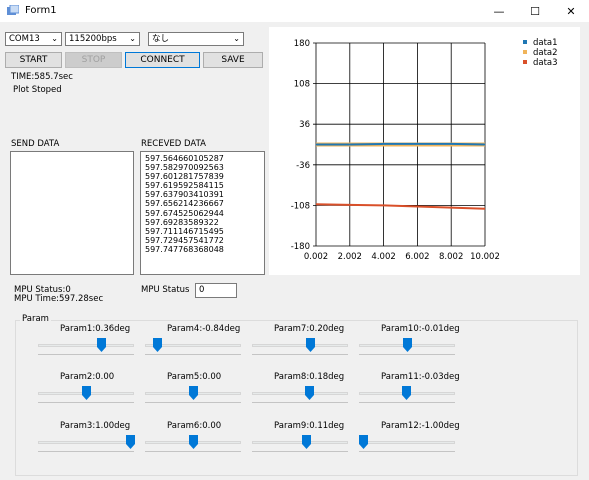 This screenshot has height=480, width=589. Describe the element at coordinates (165, 290) in the screenshot. I see `mpu-status-label: MPU Status` at that location.